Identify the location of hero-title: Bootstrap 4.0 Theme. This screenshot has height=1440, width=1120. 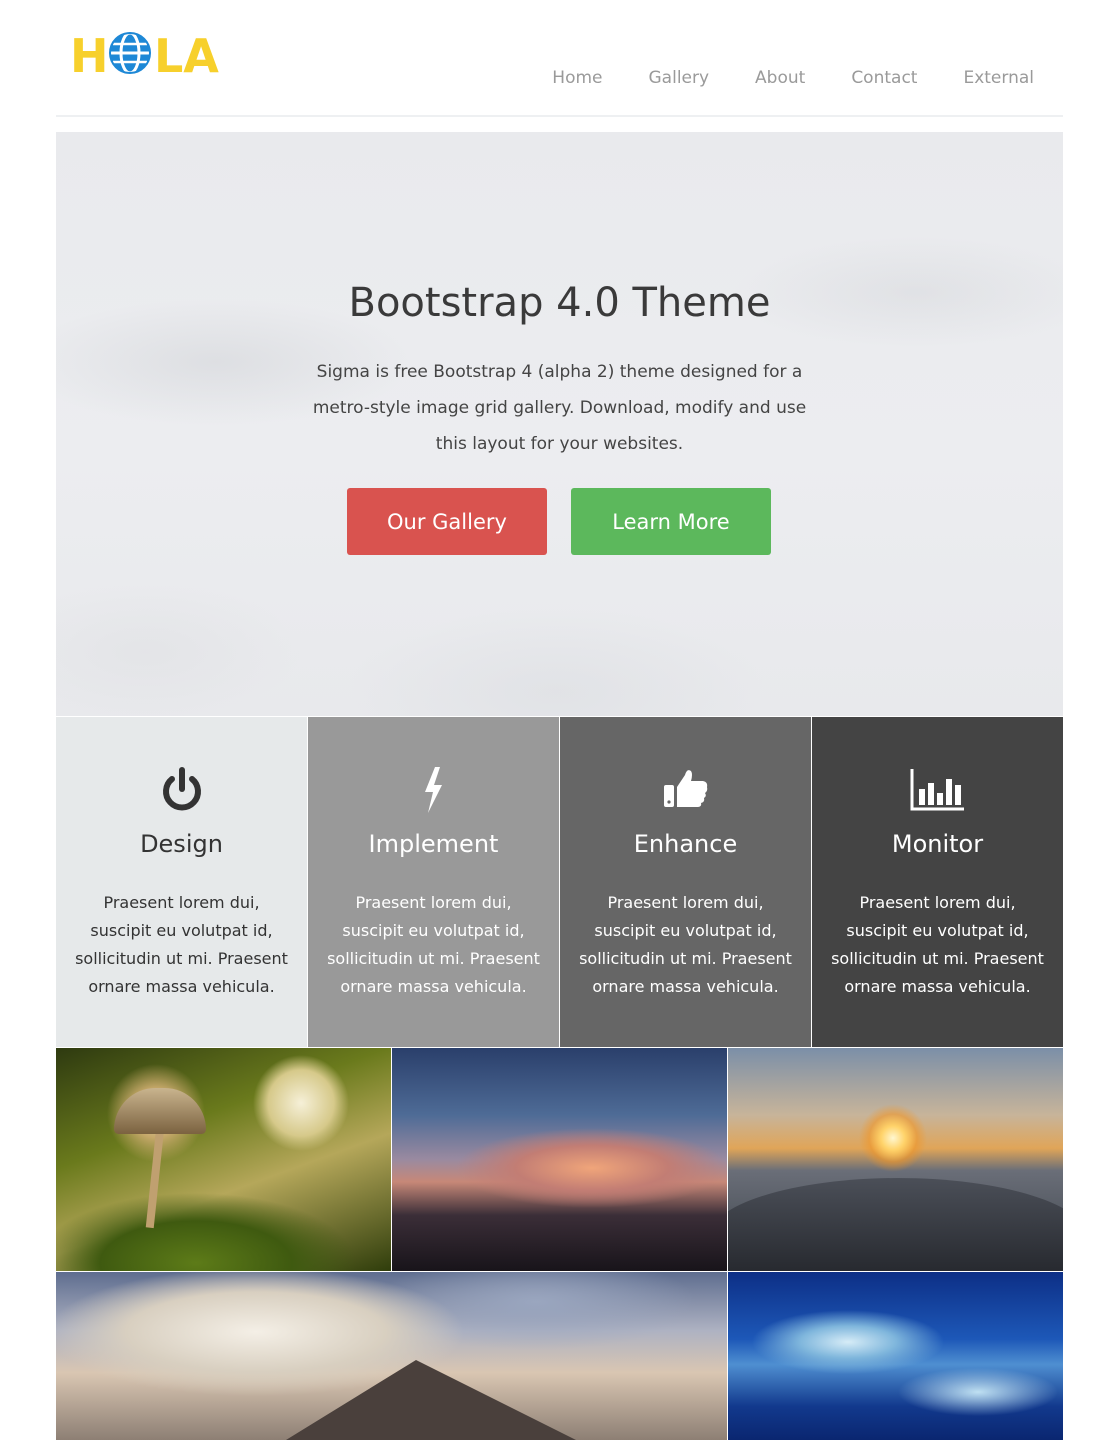
(559, 303).